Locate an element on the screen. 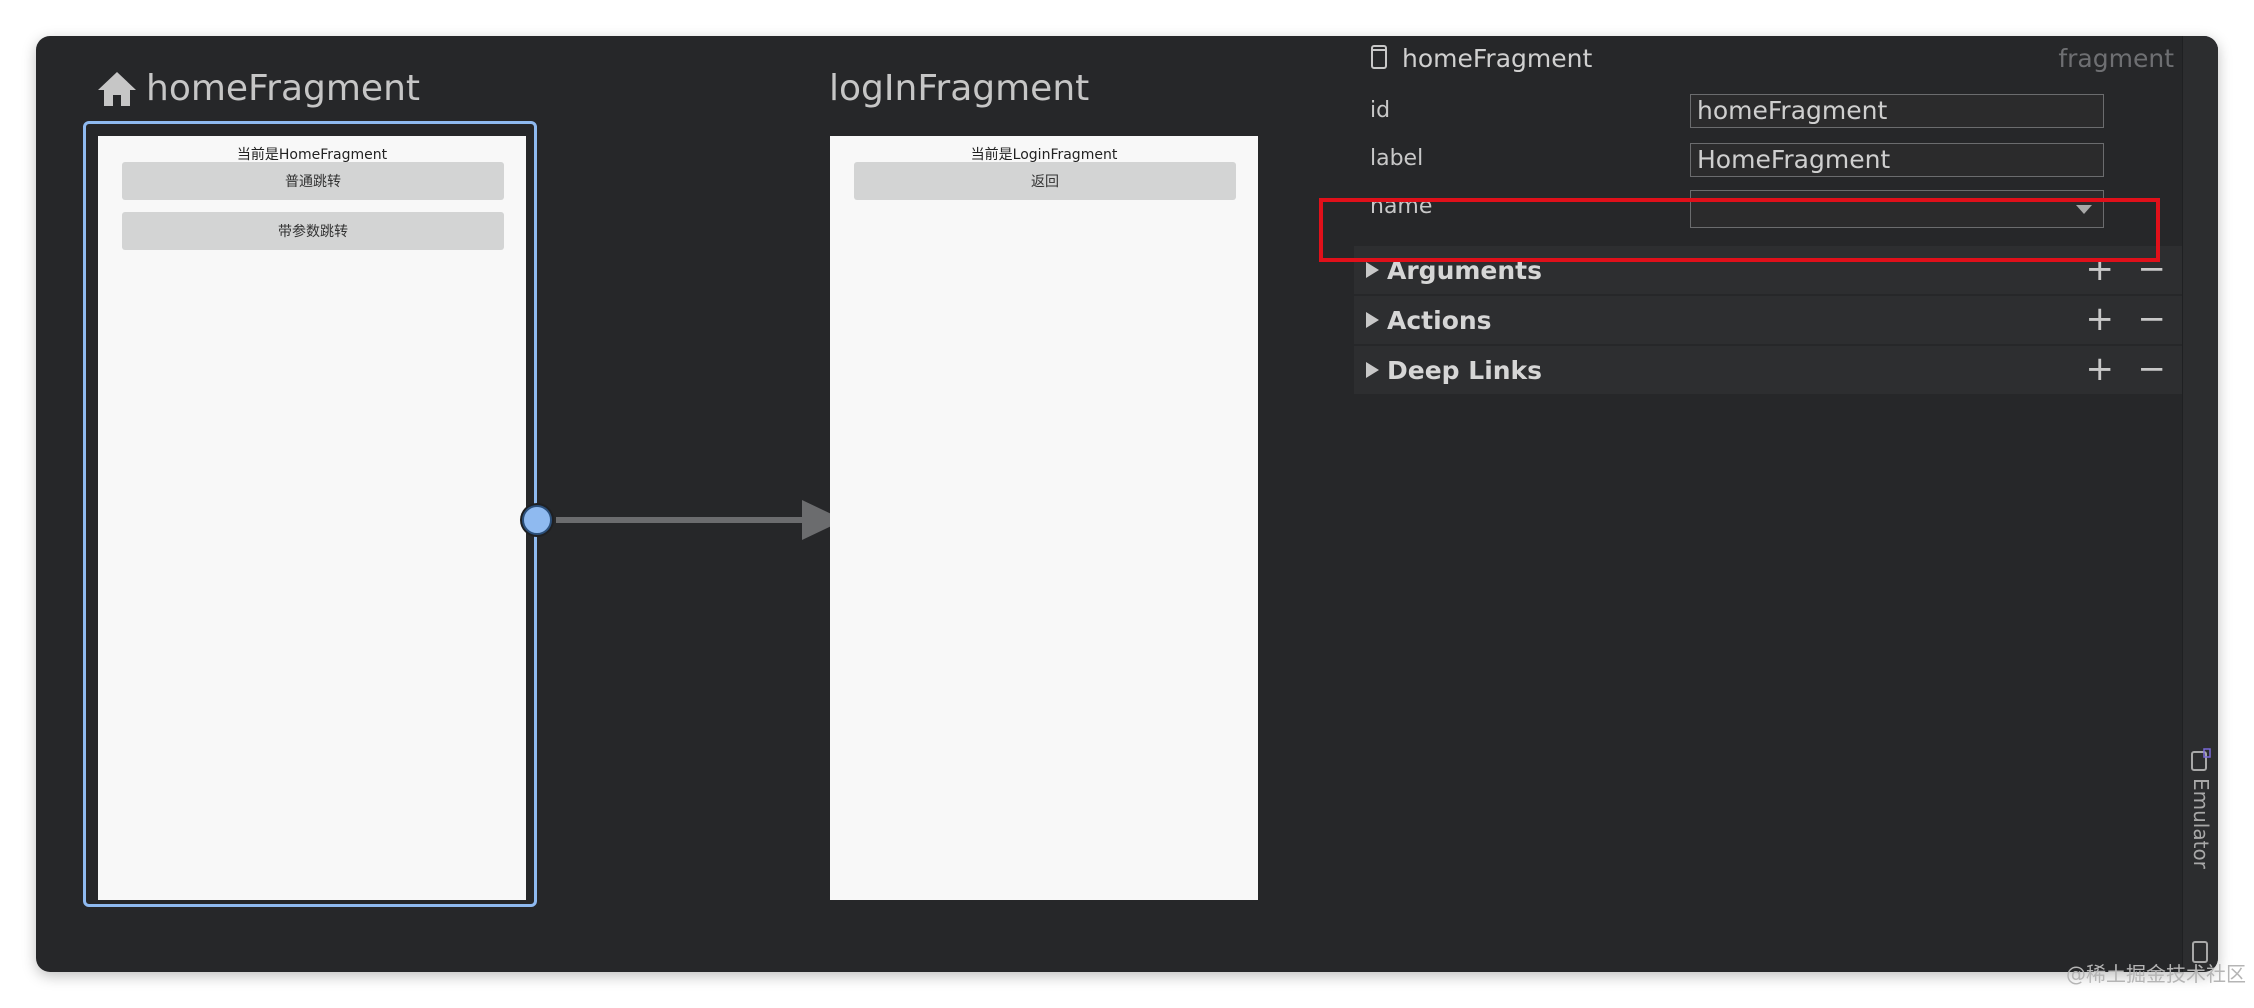 The image size is (2254, 1008). login-fragment-title: logInFragment is located at coordinates (959, 88).